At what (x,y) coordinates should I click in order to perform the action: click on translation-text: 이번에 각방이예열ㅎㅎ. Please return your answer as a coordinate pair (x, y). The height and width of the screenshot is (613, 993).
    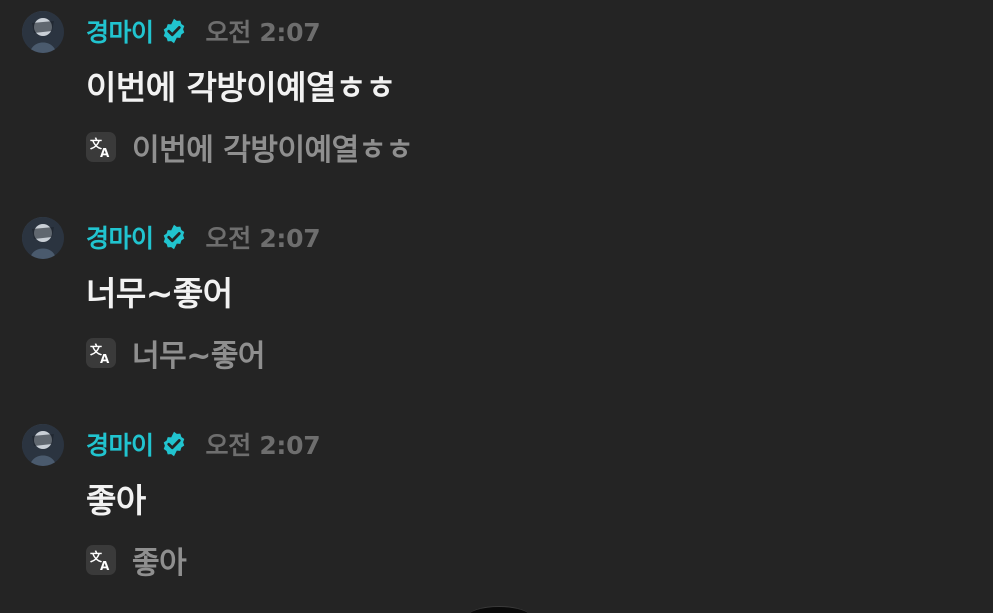
    Looking at the image, I should click on (272, 150).